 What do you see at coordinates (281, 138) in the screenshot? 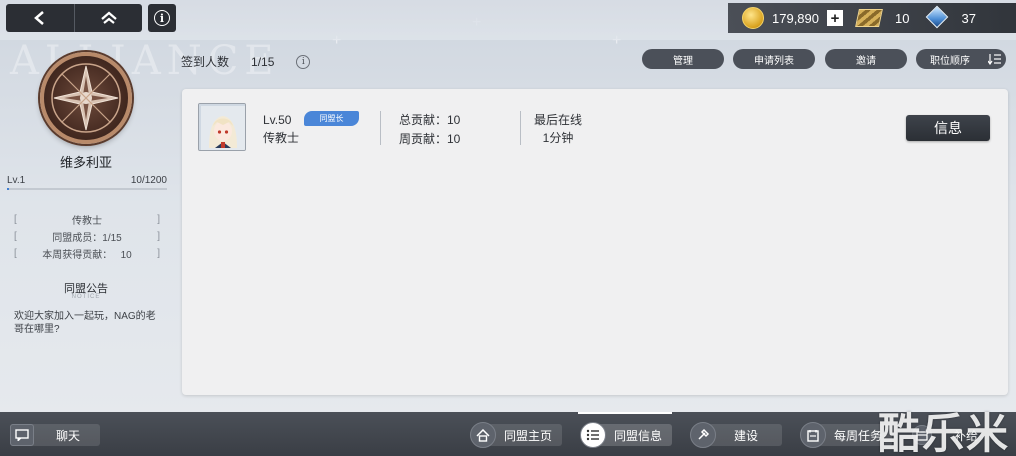
I see `member-class: 传教士` at bounding box center [281, 138].